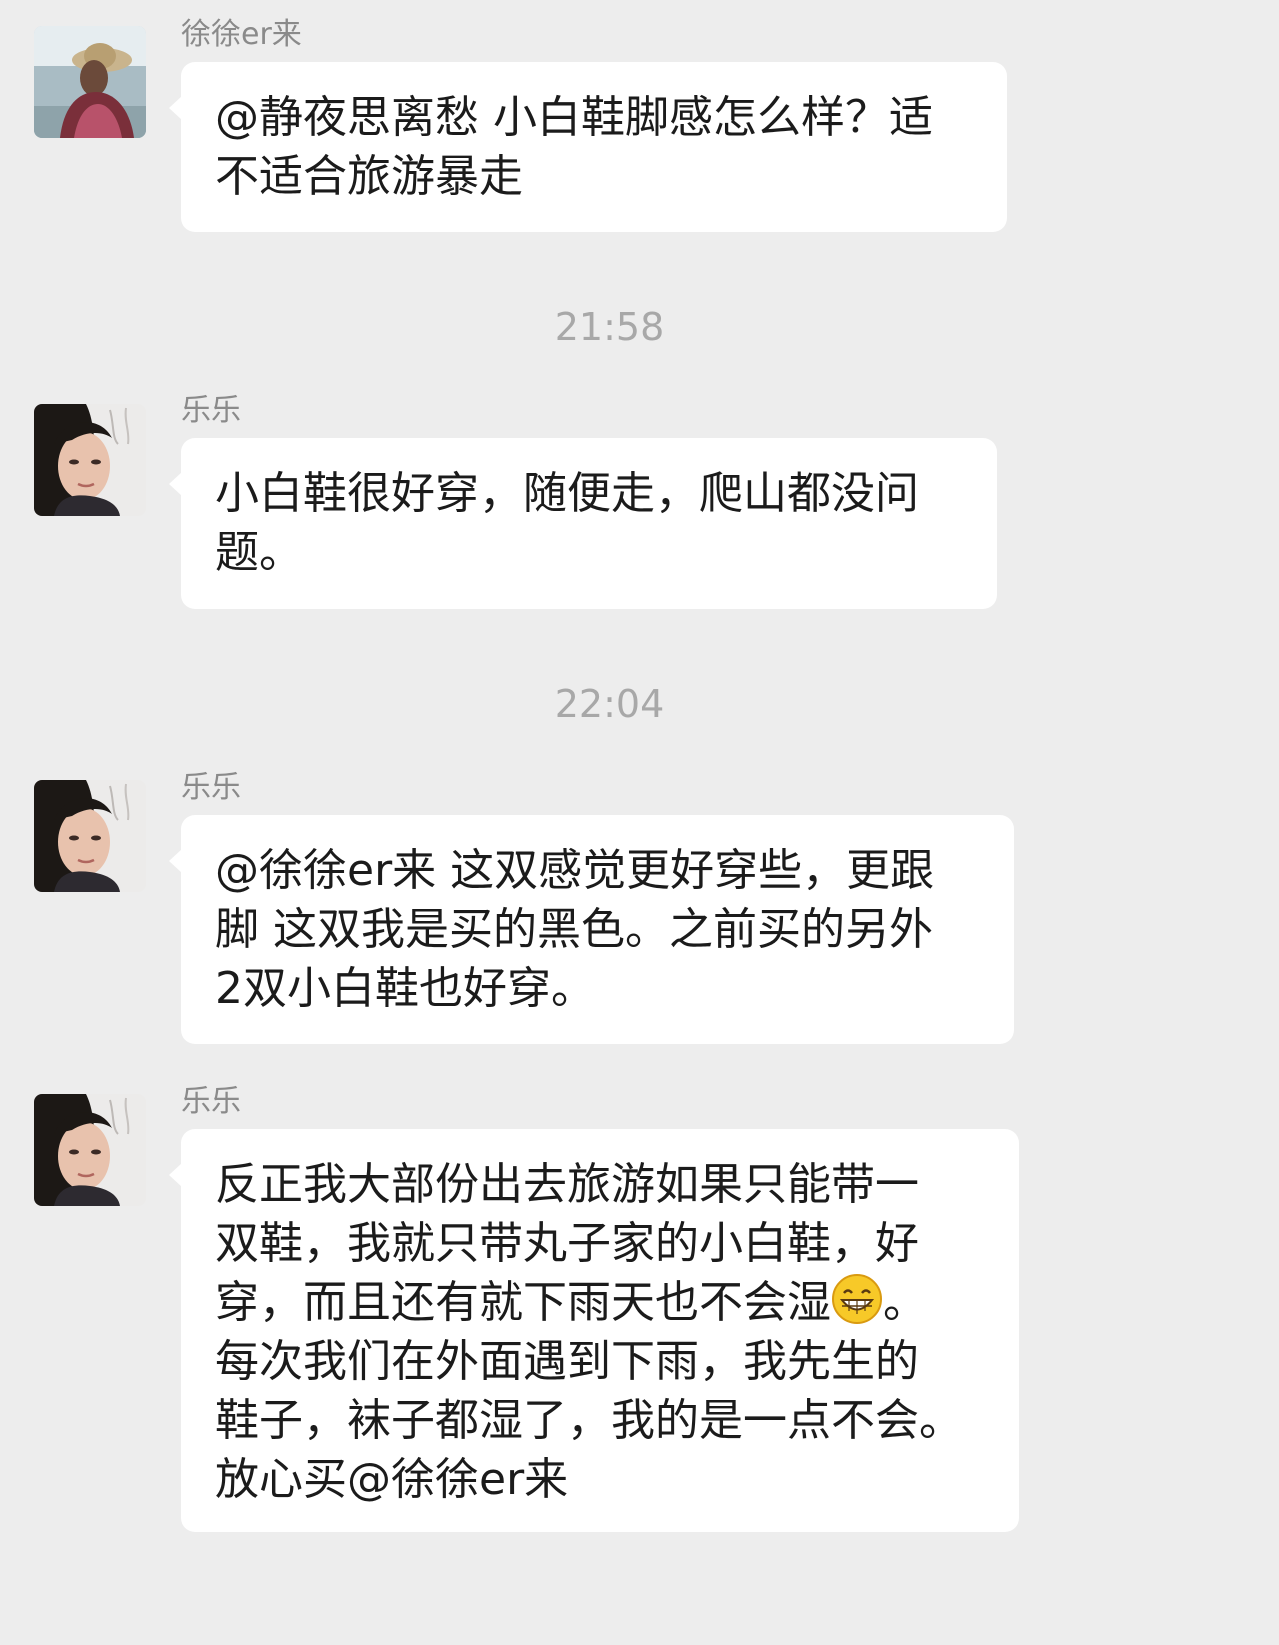  Describe the element at coordinates (241, 34) in the screenshot. I see `sender-name: 徐徐er来` at that location.